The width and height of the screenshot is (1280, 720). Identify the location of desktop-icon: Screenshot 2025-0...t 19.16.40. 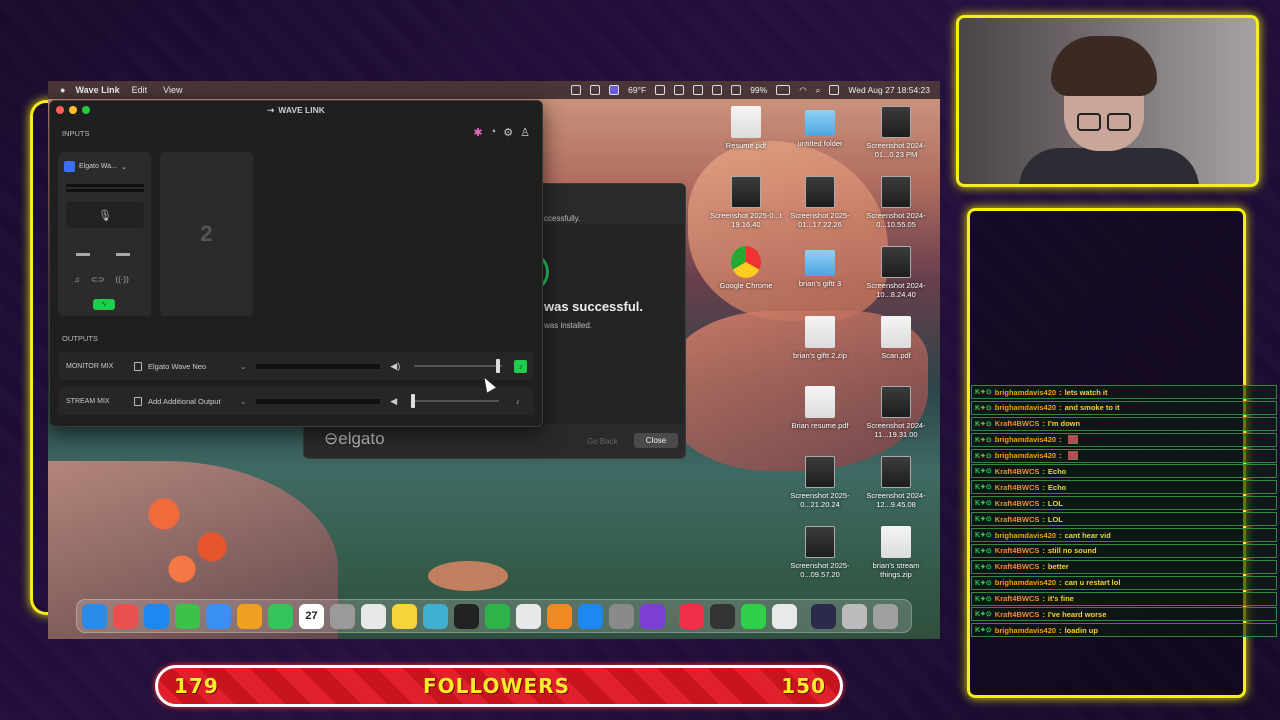
(746, 202).